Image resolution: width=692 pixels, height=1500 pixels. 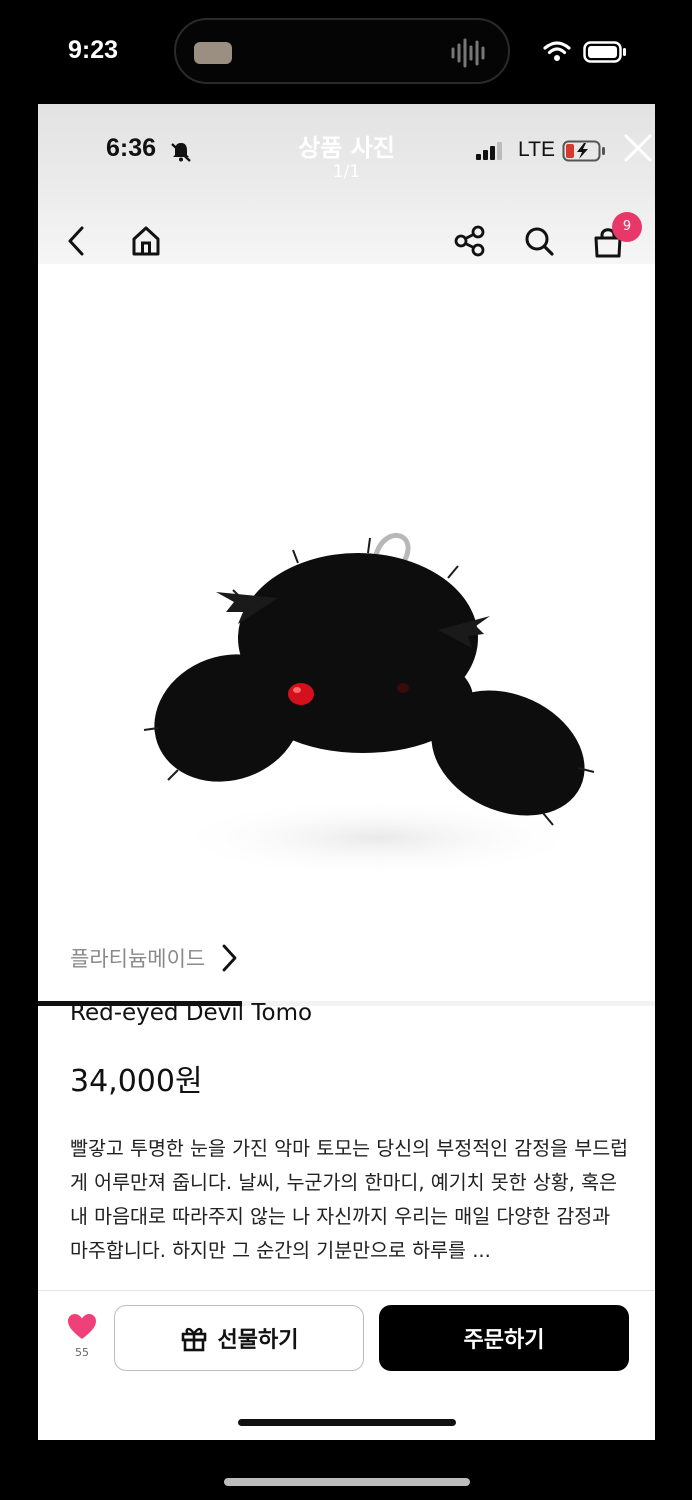 What do you see at coordinates (557, 51) in the screenshot?
I see `wifi-icon` at bounding box center [557, 51].